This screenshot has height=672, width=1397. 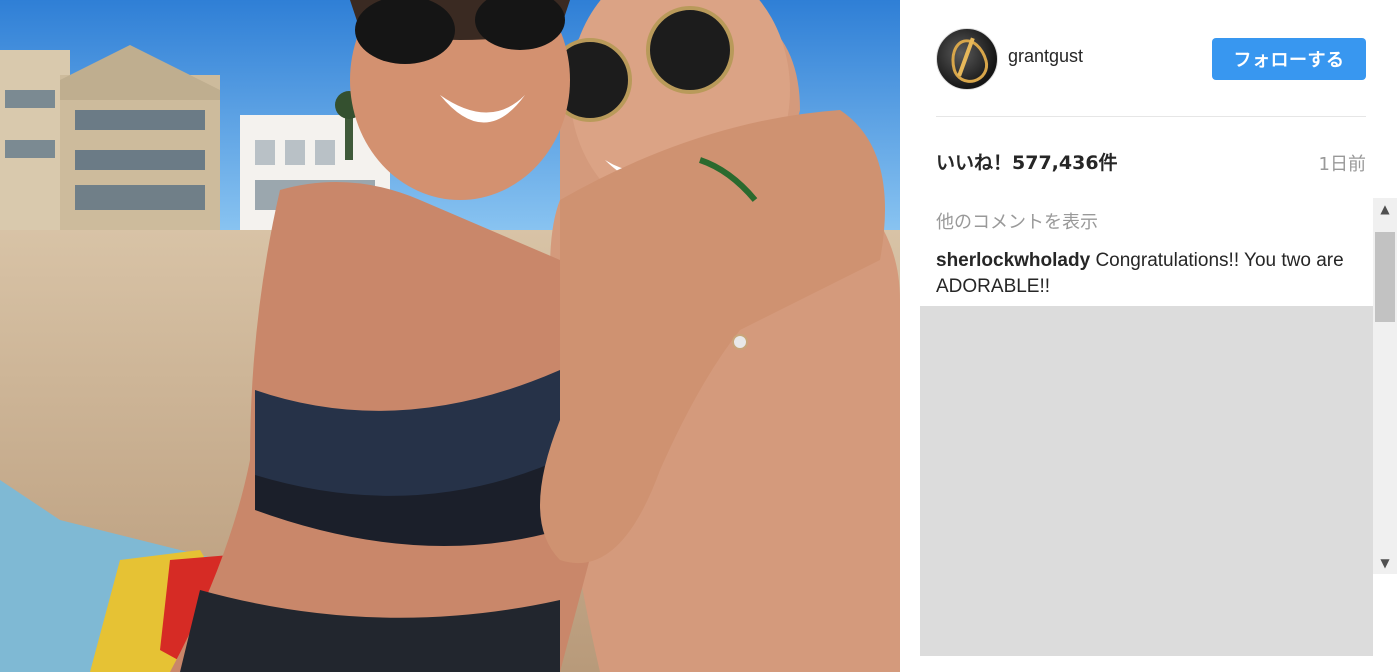 What do you see at coordinates (967, 59) in the screenshot?
I see `avatar` at bounding box center [967, 59].